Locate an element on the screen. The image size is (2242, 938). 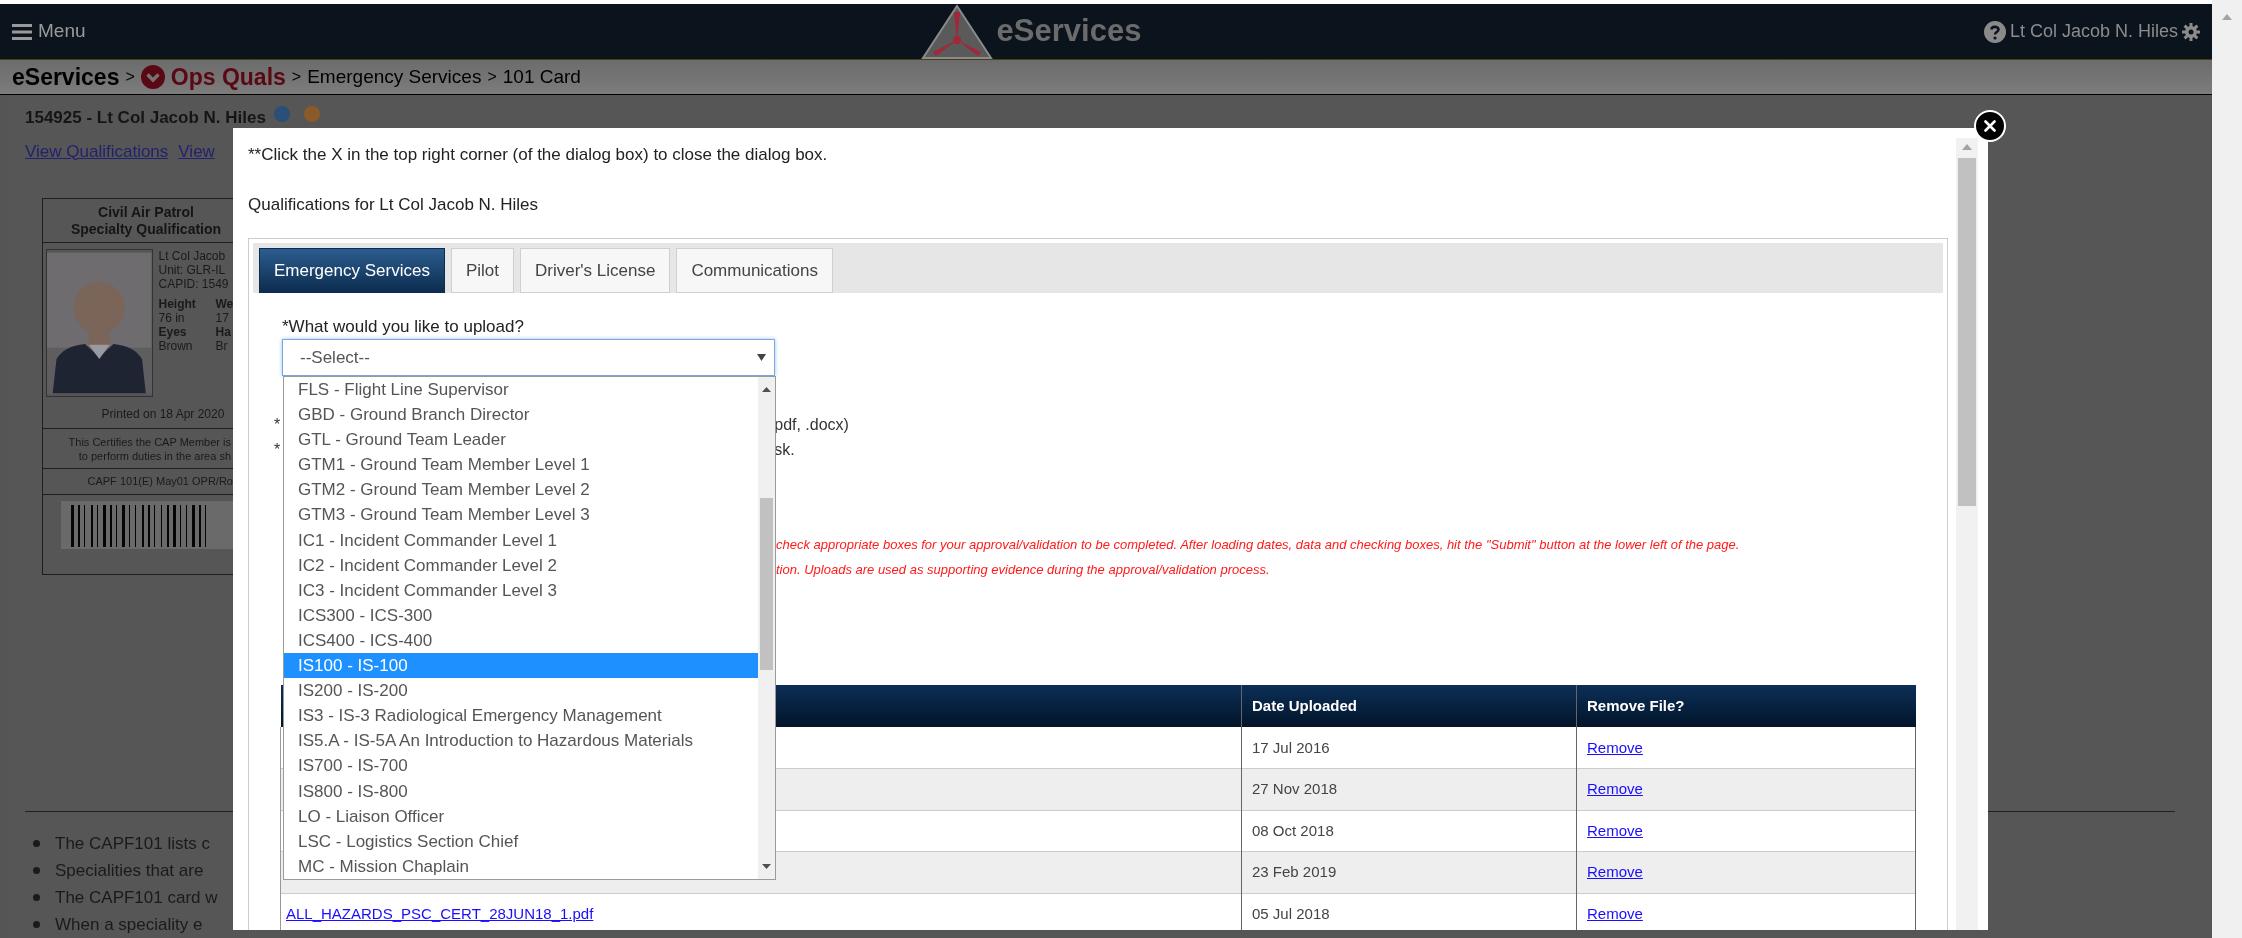
card-detail: CAPID: 1549 is located at coordinates (194, 284).